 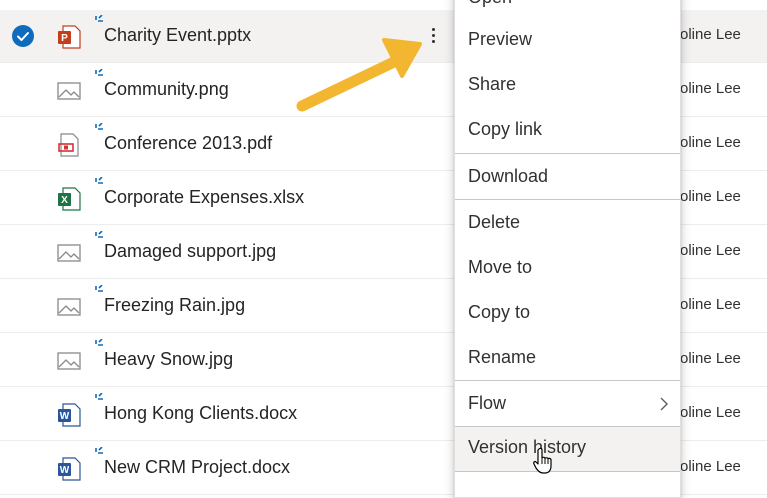 I want to click on menu-item-version-history: Version history, so click(x=567, y=449).